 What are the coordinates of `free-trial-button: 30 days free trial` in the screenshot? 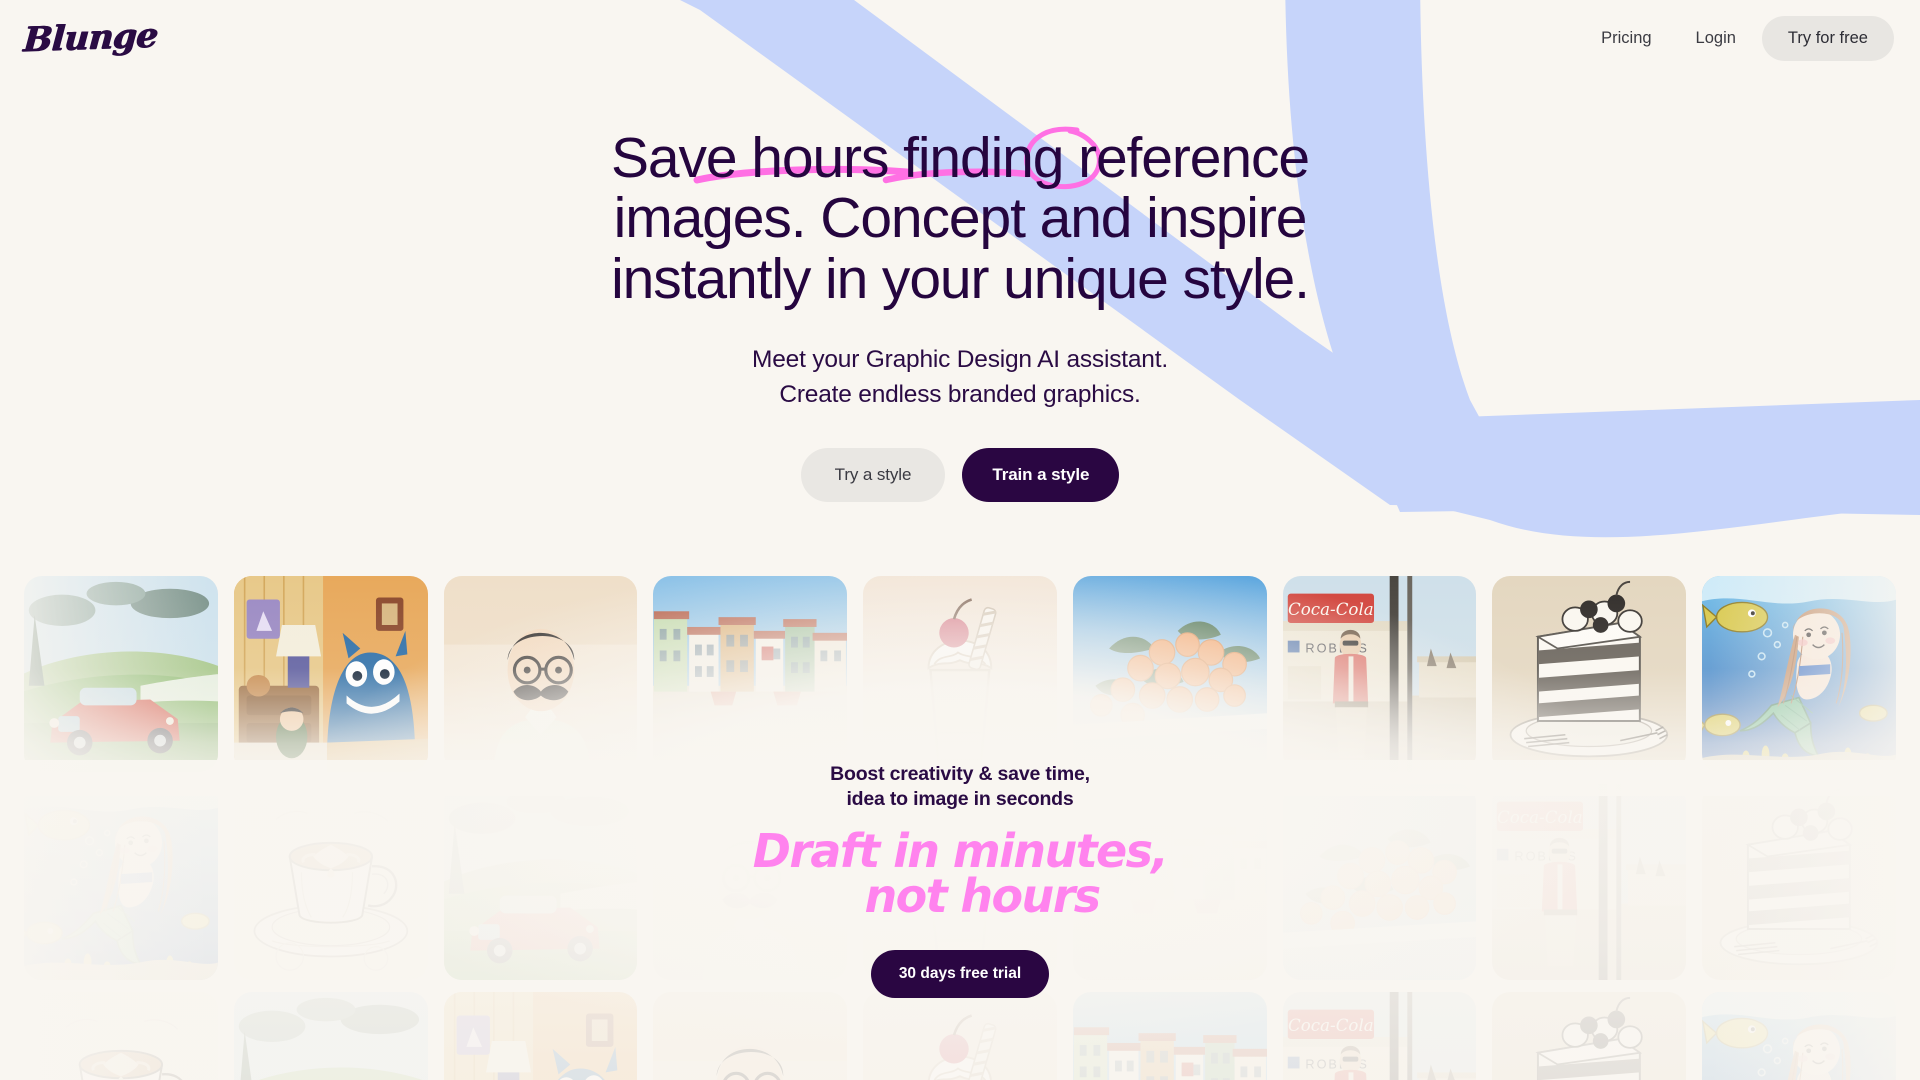 It's located at (960, 973).